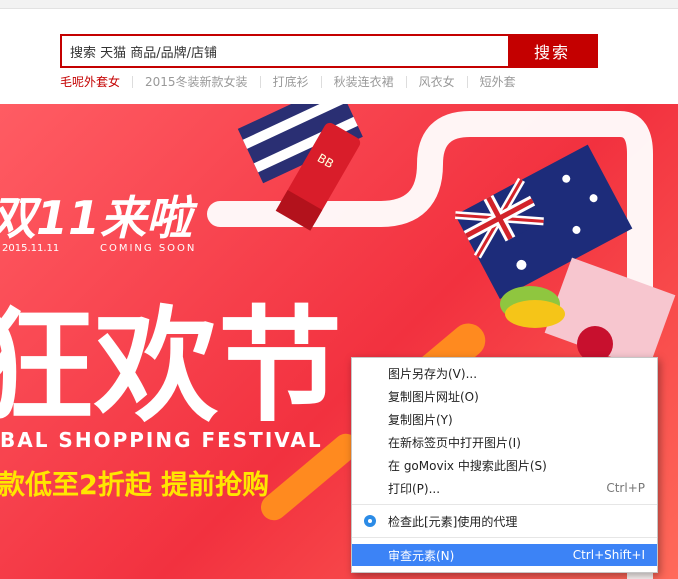 This screenshot has width=678, height=579. I want to click on hot-keyword: 秋装连衣裙, so click(363, 82).